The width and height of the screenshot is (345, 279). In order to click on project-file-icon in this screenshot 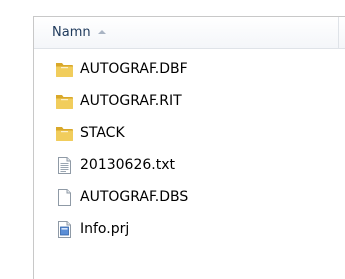, I will do `click(64, 229)`.